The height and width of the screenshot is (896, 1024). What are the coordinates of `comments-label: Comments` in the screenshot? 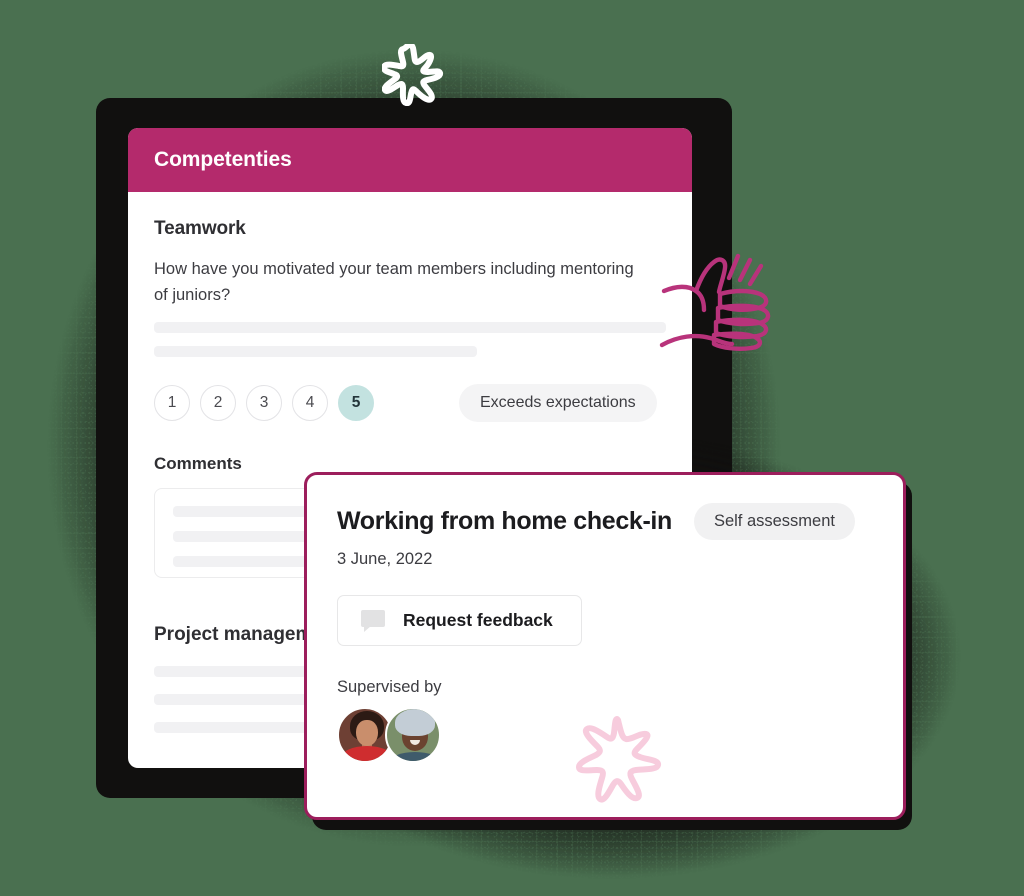 It's located at (198, 463).